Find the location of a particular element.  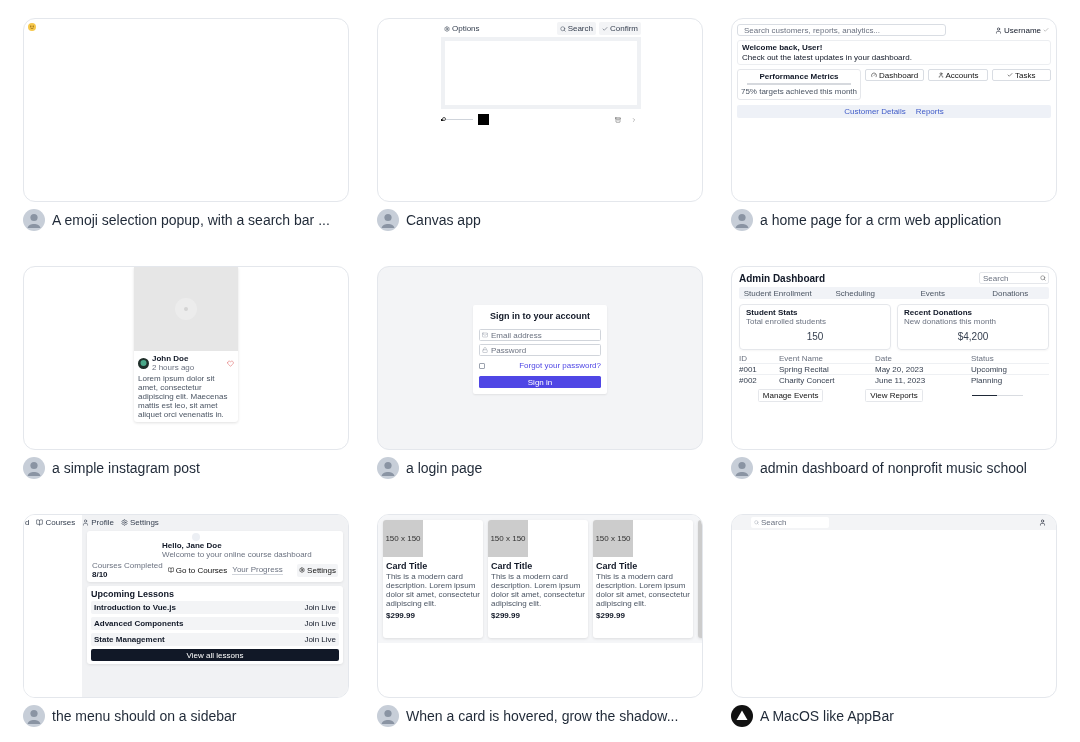

welcome-title: Welcome back, User! is located at coordinates (783, 47).